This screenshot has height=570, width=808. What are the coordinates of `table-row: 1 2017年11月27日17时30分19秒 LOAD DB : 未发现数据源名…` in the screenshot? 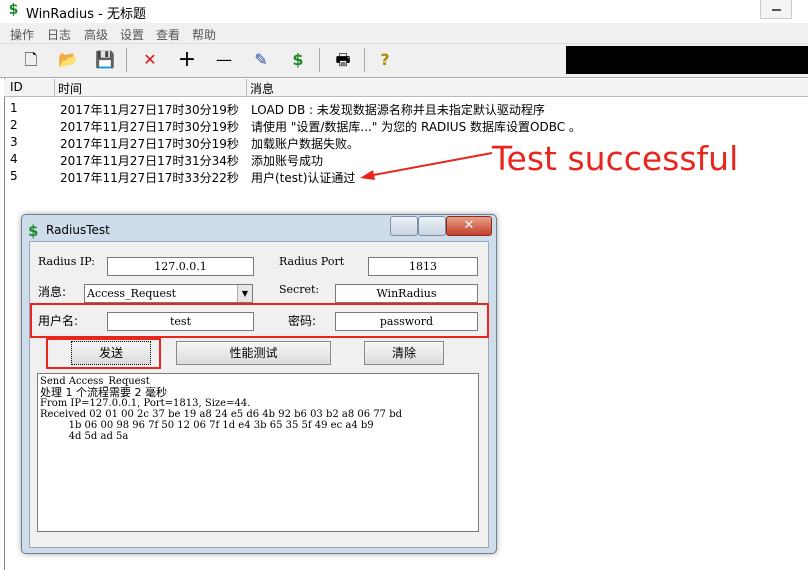 It's located at (284, 108).